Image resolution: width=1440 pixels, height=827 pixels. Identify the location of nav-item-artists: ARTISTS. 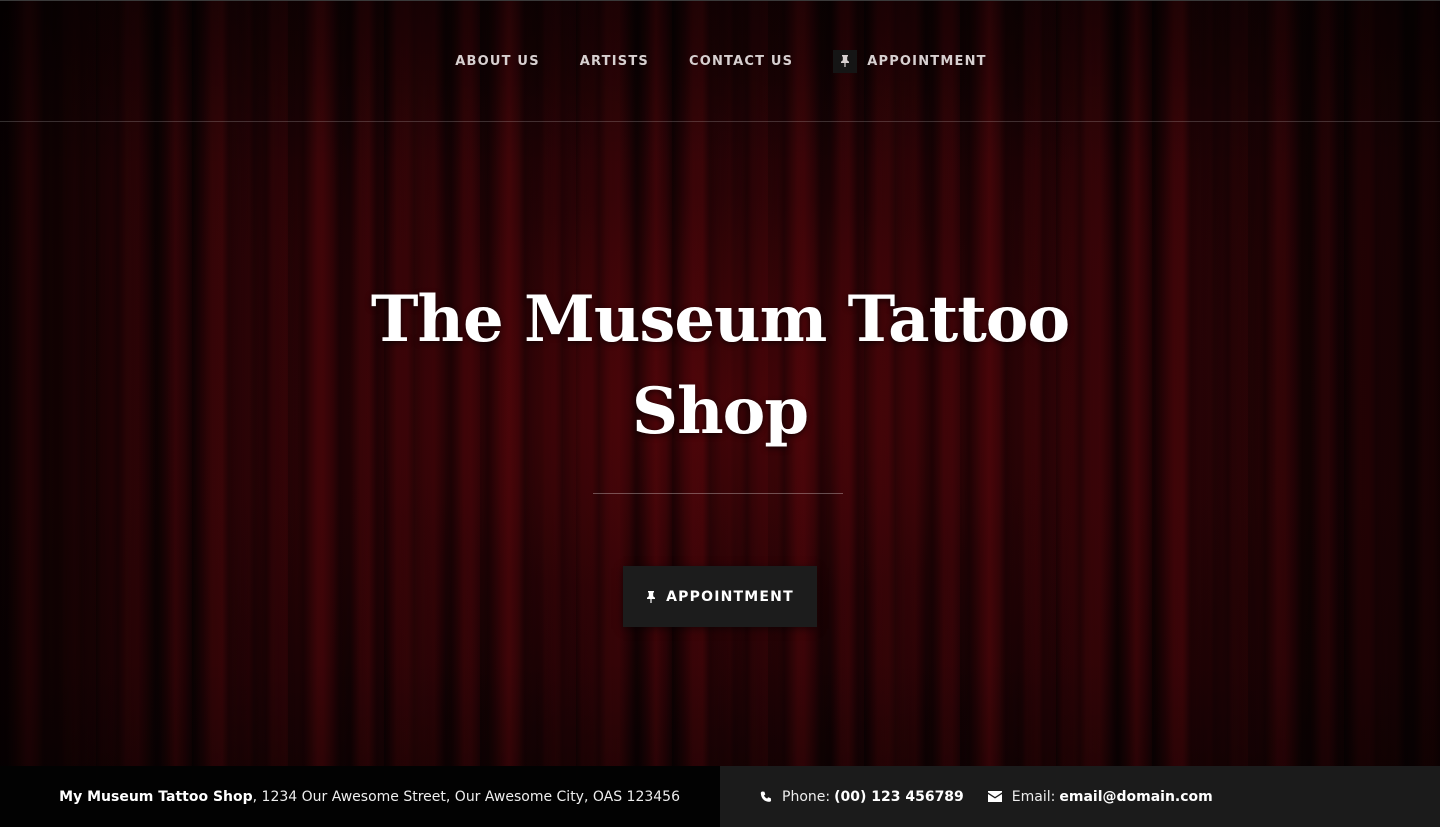
(614, 61).